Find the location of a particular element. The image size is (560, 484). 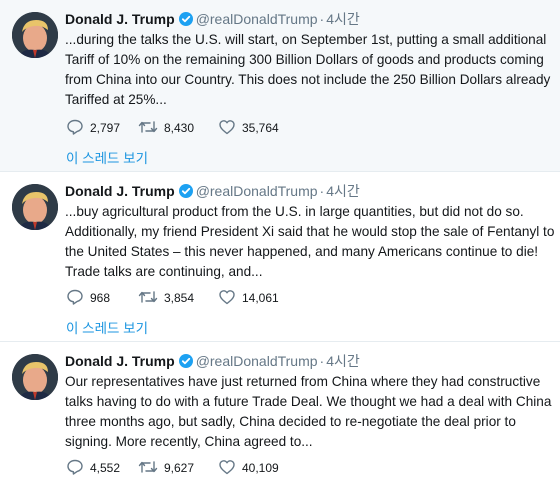

retweet-button: 9,627 is located at coordinates (178, 467).